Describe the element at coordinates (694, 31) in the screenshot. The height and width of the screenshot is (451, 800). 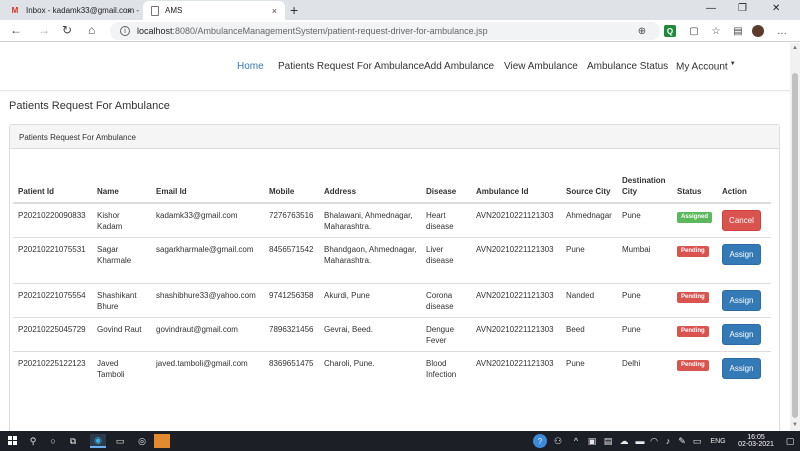
I see `extension-icon: ▢` at that location.